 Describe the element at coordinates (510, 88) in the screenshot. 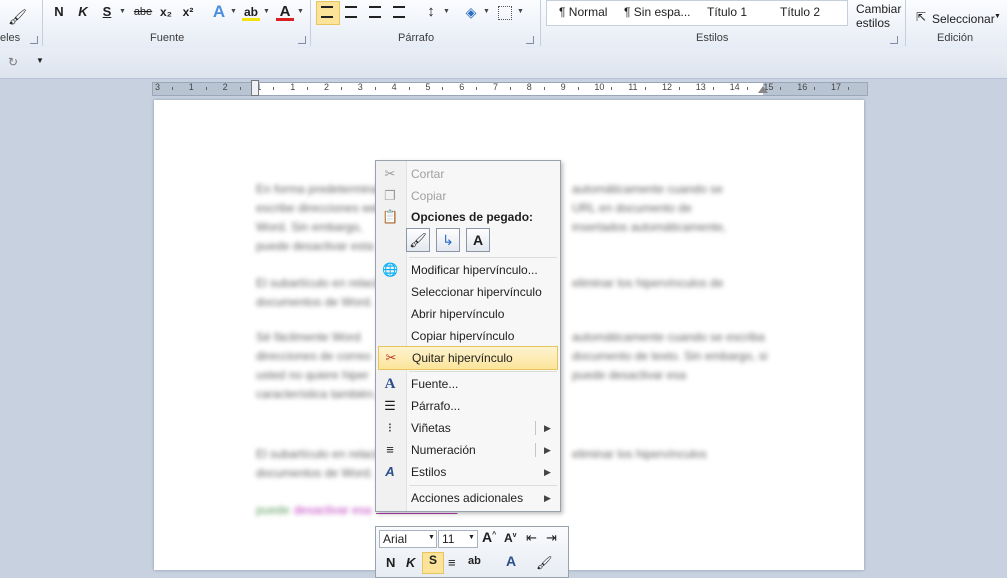

I see `horizontal-ruler: 31211234567891011121314151617` at that location.